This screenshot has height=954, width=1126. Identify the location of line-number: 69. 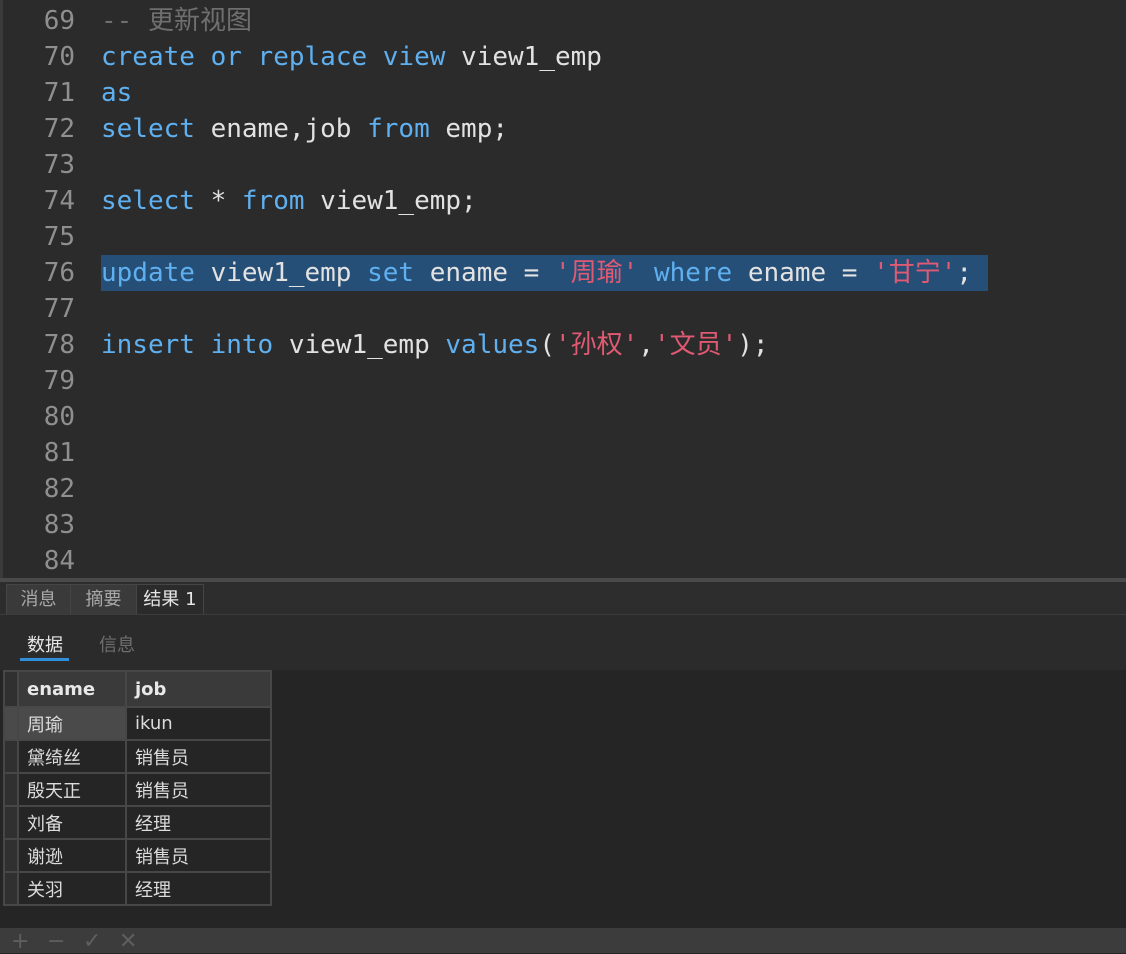
(59, 21).